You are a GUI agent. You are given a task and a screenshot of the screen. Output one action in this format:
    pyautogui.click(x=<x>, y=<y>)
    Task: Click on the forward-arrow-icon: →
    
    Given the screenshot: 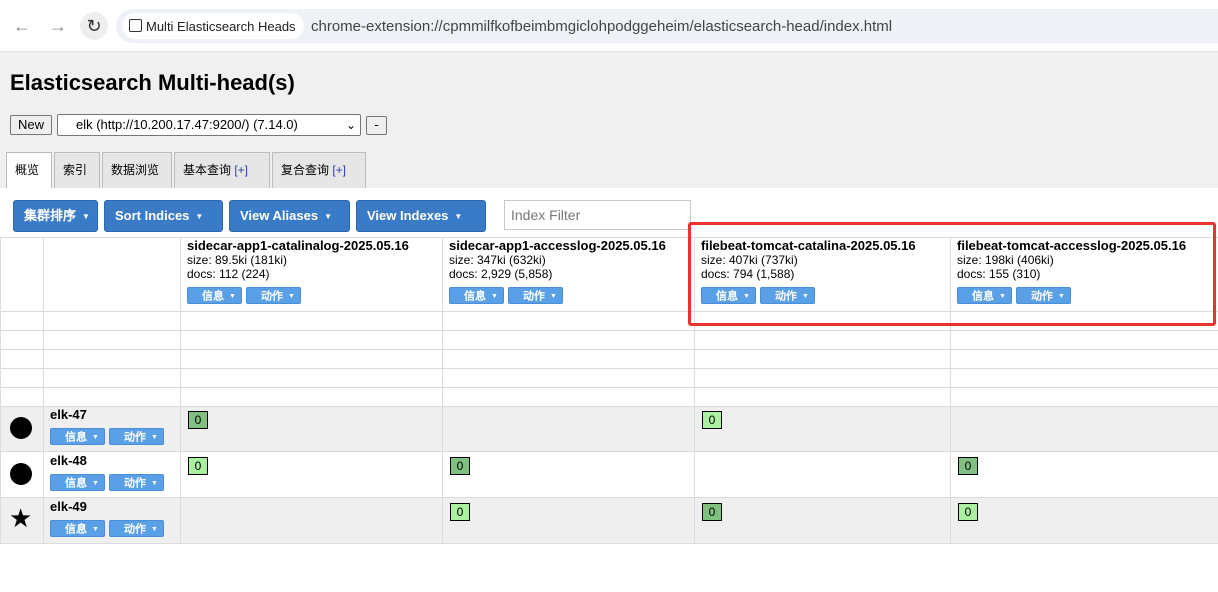 What is the action you would take?
    pyautogui.click(x=58, y=26)
    